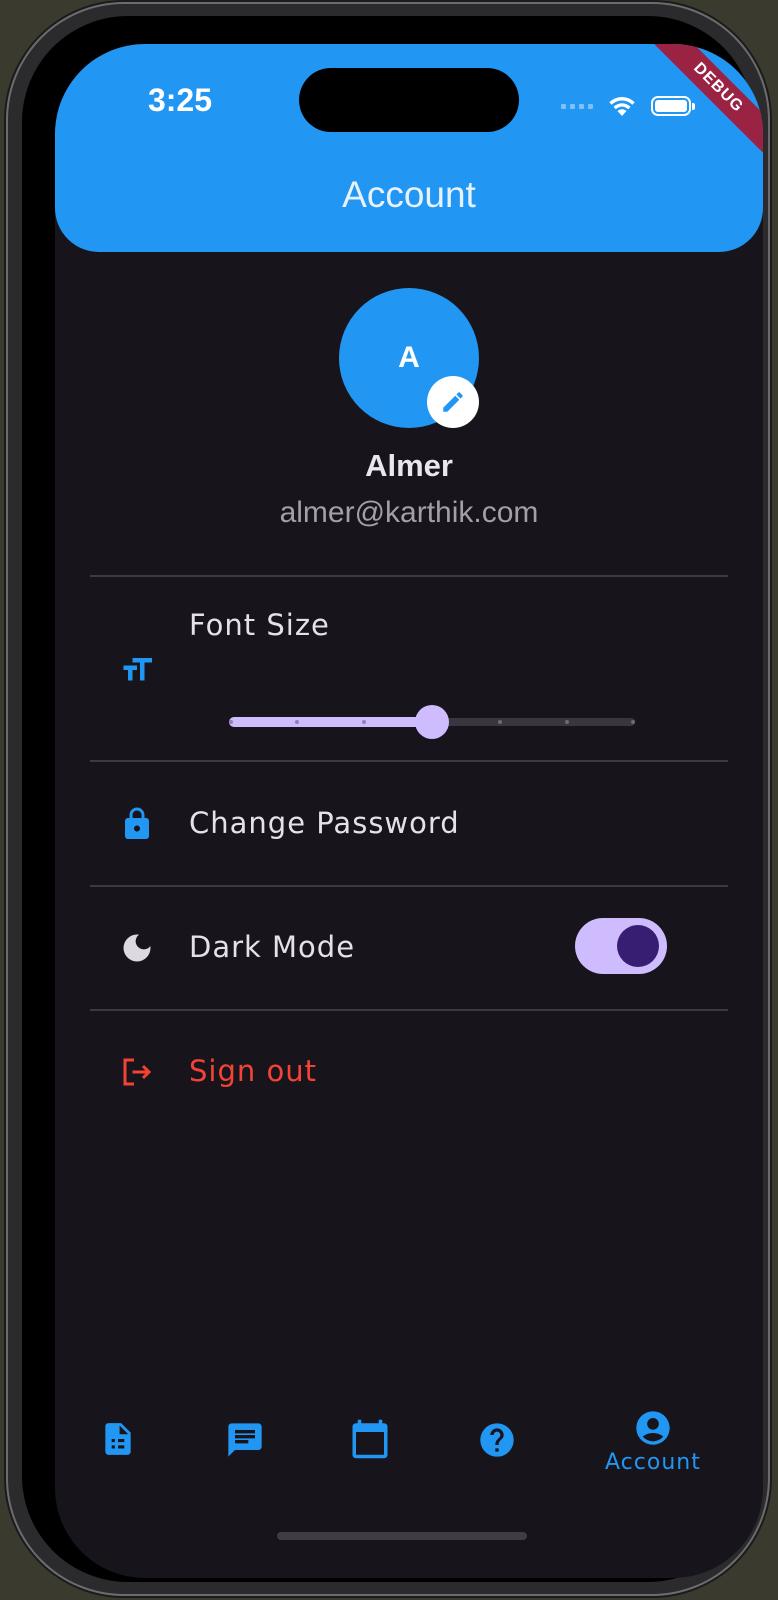 This screenshot has width=778, height=1600. Describe the element at coordinates (673, 106) in the screenshot. I see `battery-icon` at that location.